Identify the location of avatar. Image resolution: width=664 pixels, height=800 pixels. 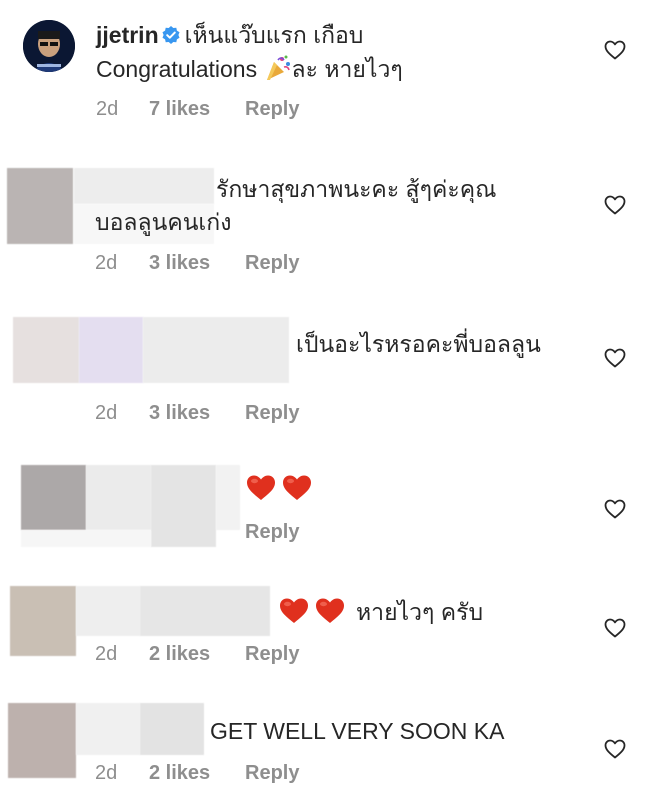
(49, 46).